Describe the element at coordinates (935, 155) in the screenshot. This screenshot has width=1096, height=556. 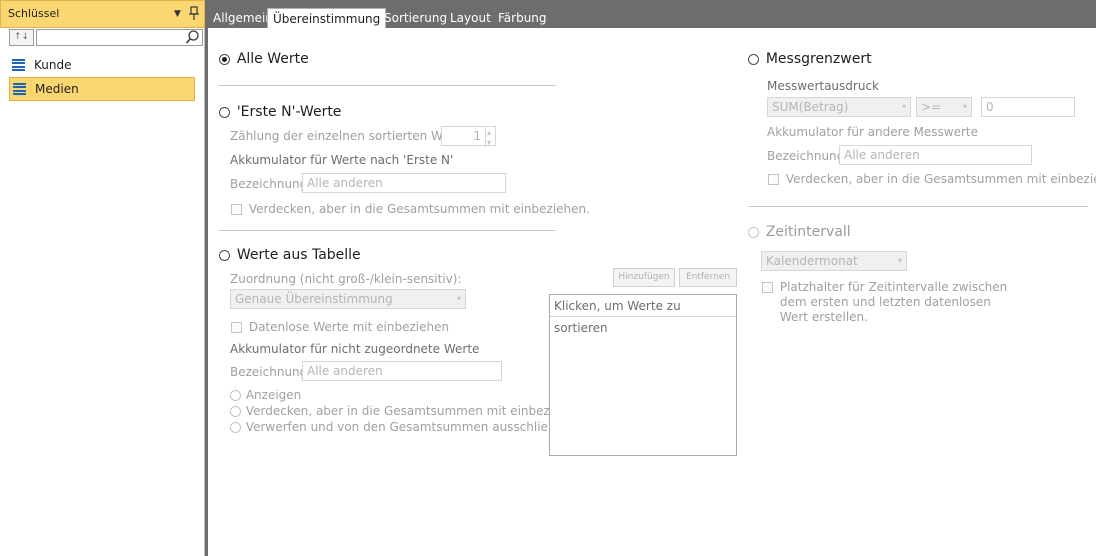
I see `measure-designation-field: Alle anderen` at that location.